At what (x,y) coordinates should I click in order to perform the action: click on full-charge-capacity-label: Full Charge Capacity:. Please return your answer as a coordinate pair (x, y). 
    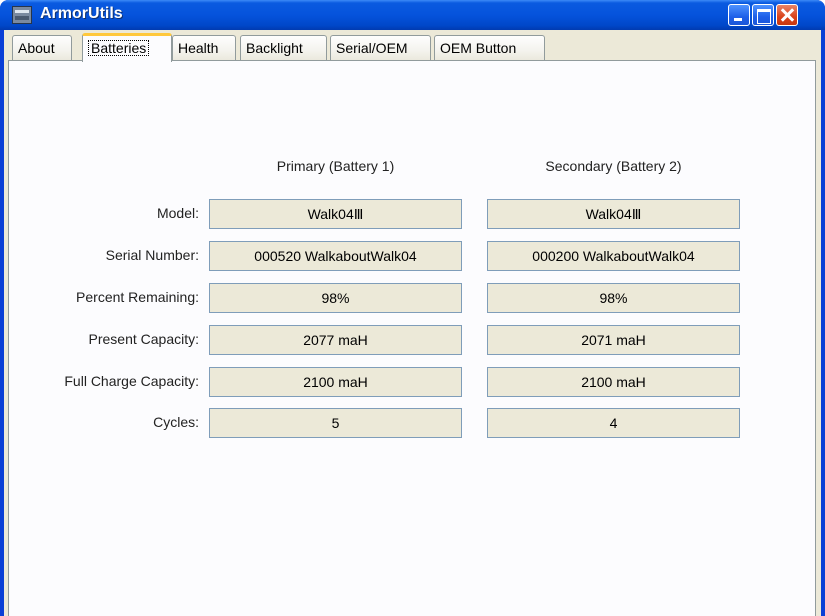
    Looking at the image, I should click on (131, 381).